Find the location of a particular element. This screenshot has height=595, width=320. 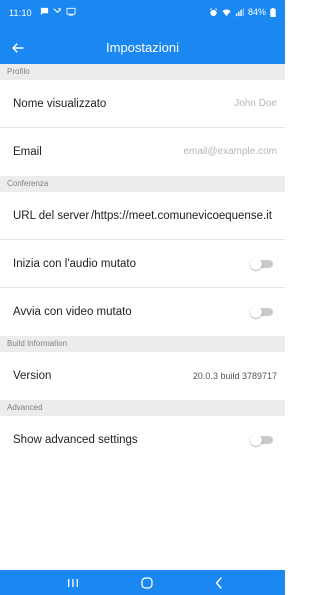

display-name-label: Nome visualizzato is located at coordinates (60, 104).